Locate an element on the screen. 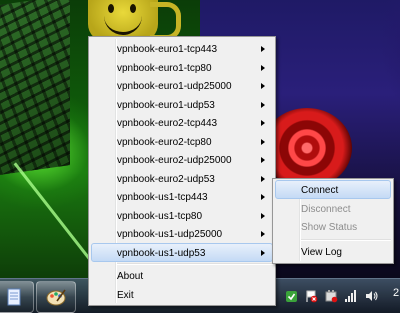 Image resolution: width=400 pixels, height=313 pixels. paint-palette-icon is located at coordinates (56, 297).